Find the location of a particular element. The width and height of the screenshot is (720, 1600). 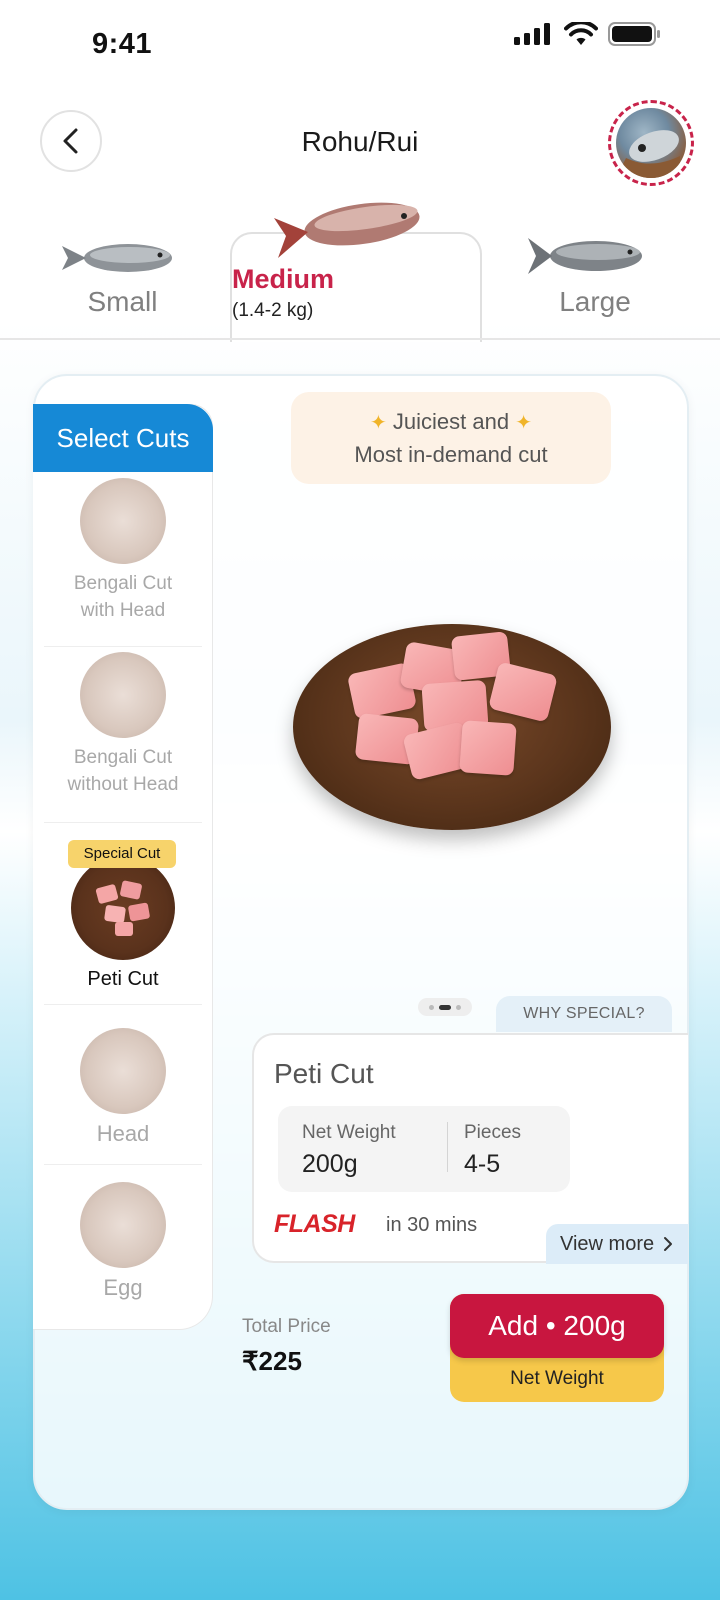

pieces-label: Pieces is located at coordinates (493, 1132).